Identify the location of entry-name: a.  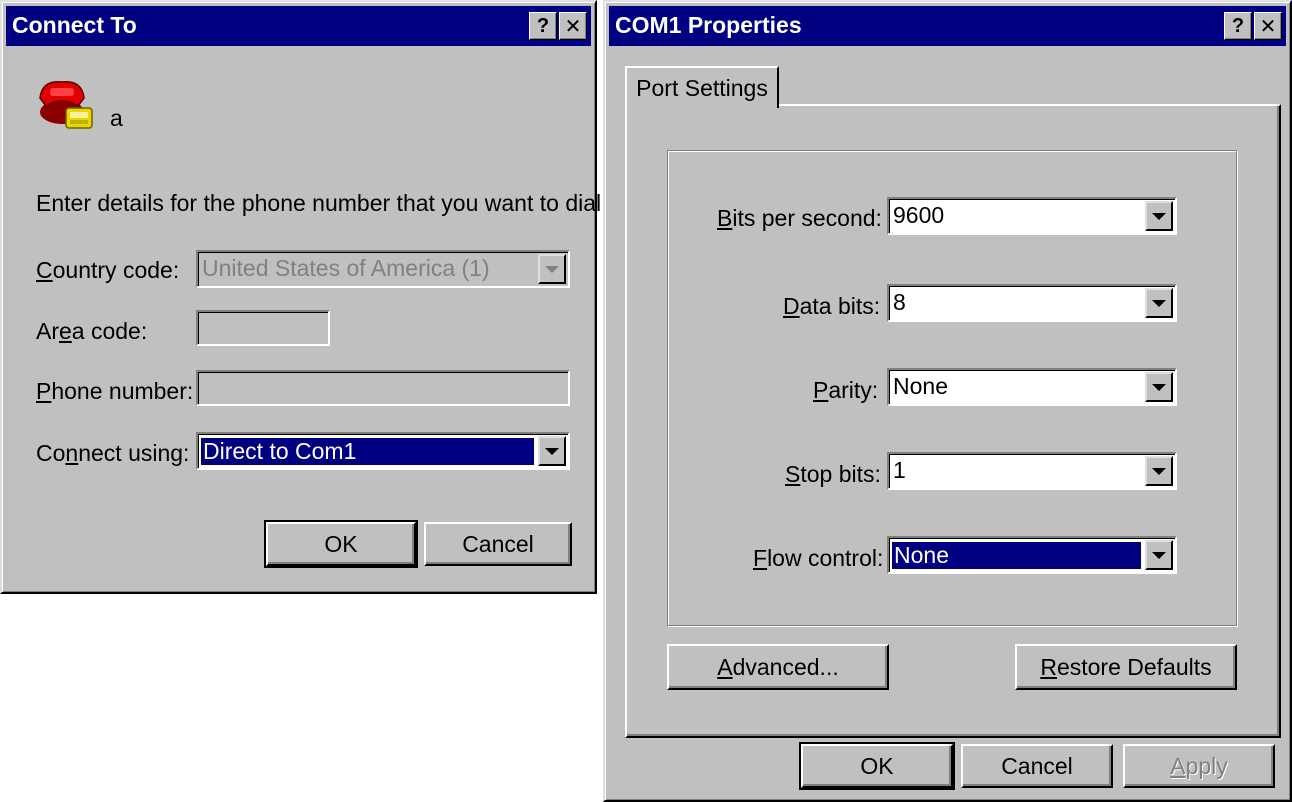
(116, 118).